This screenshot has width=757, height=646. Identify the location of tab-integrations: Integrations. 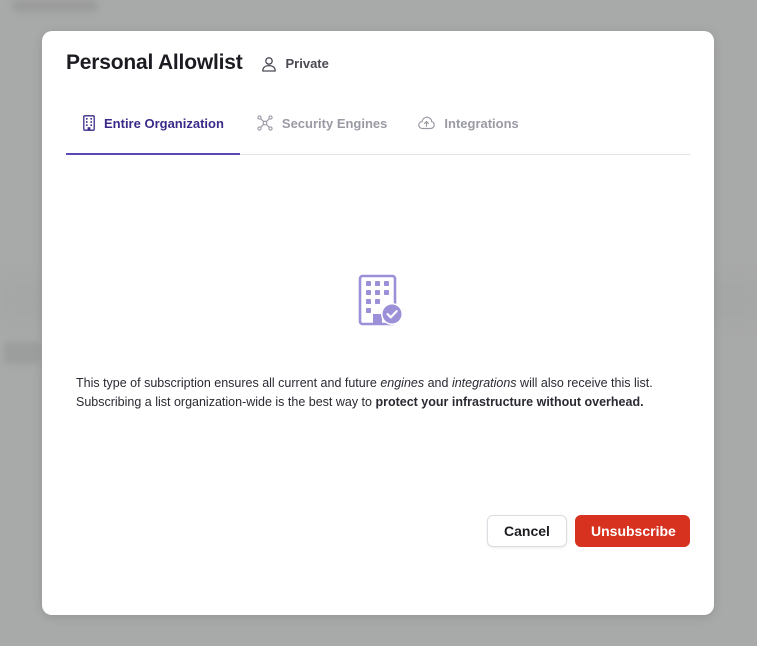
(453, 127).